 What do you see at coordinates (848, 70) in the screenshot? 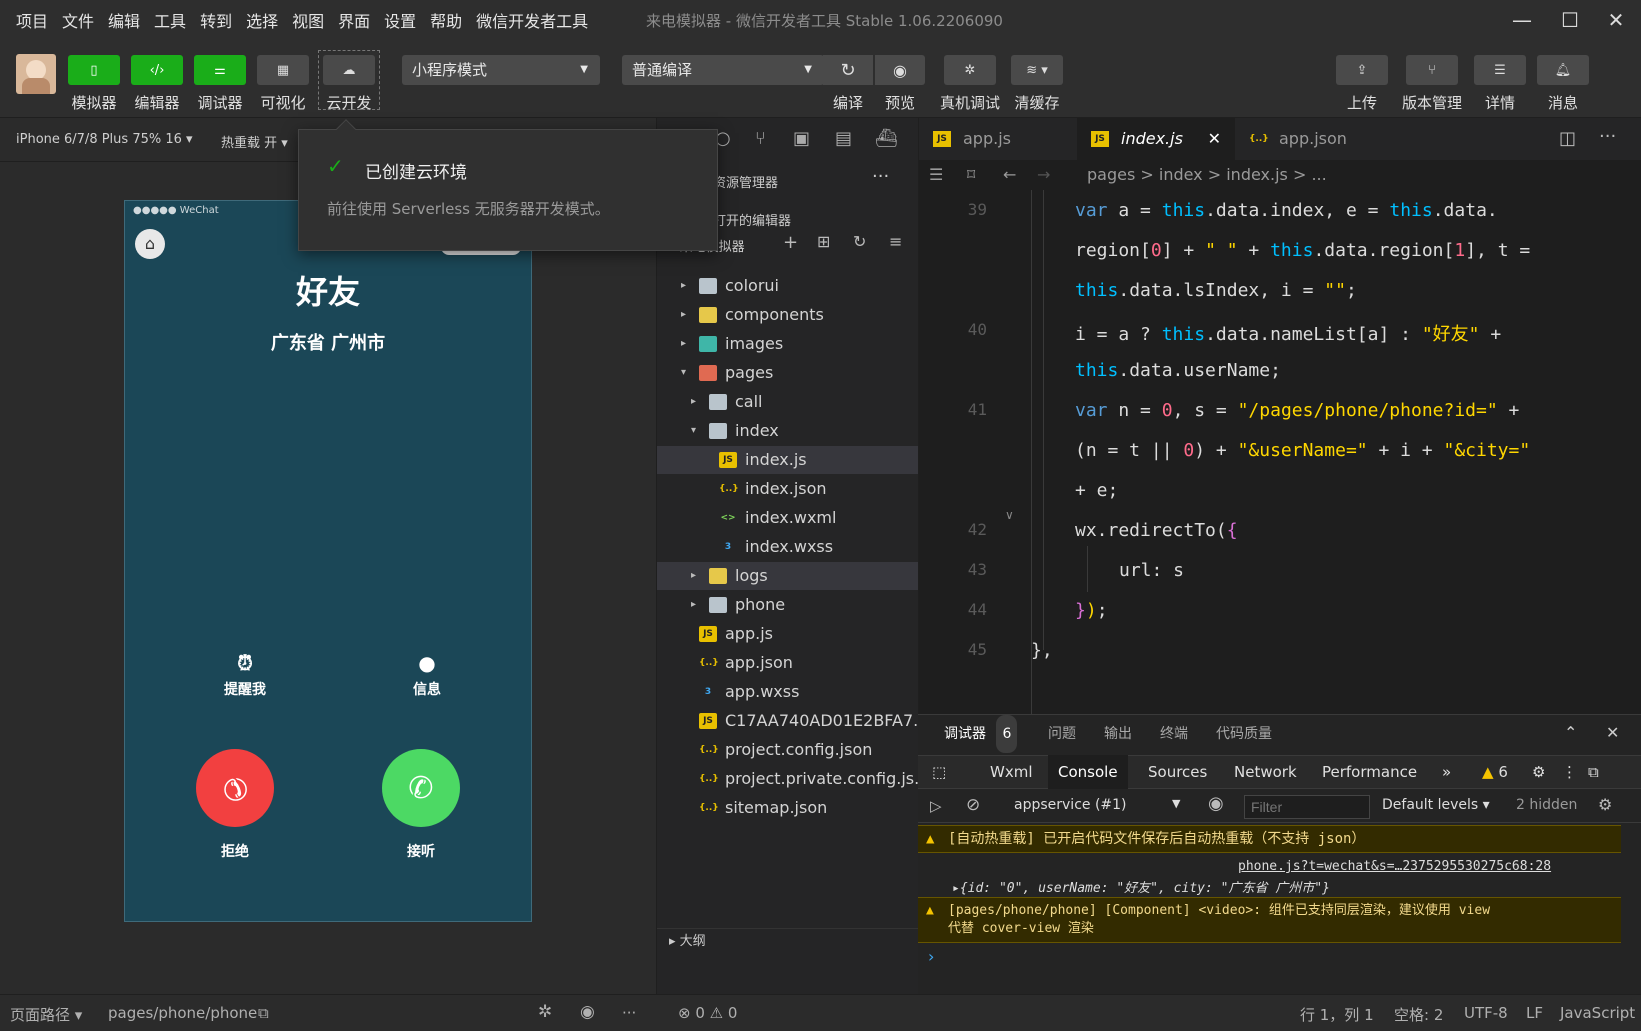
I see `compile-button: ↻` at bounding box center [848, 70].